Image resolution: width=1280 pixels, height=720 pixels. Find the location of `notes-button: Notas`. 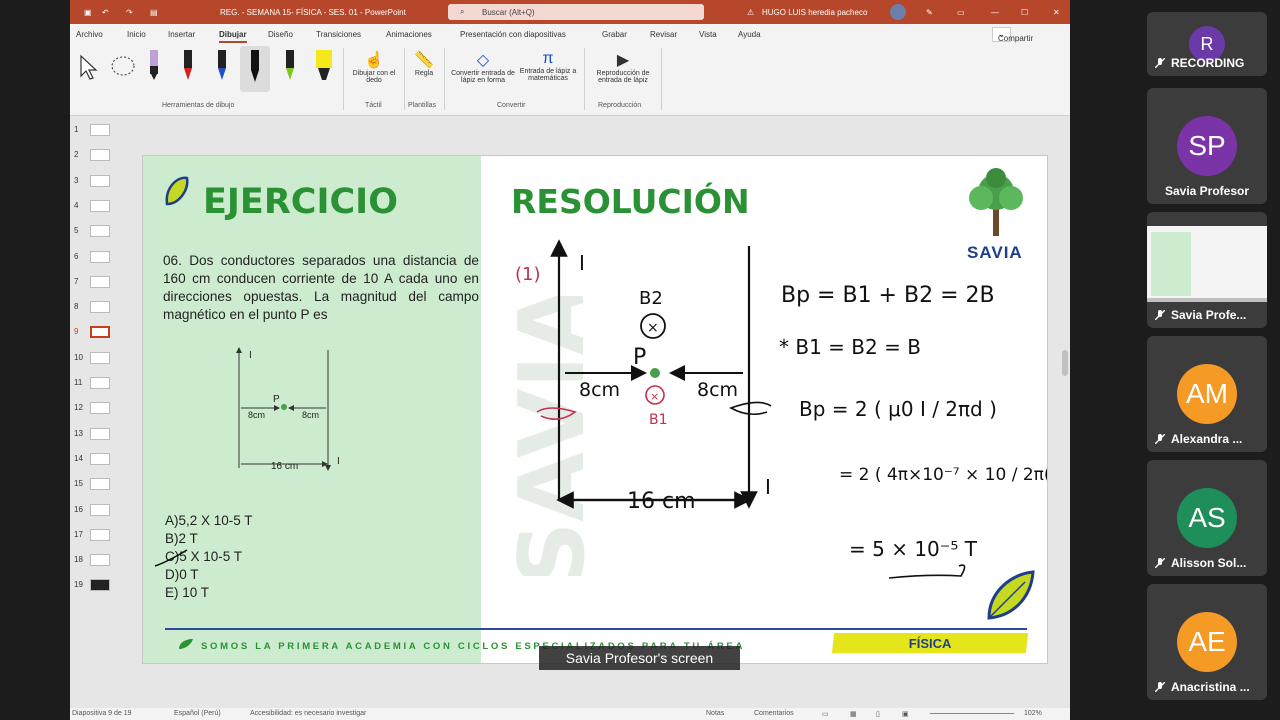

notes-button: Notas is located at coordinates (715, 713).